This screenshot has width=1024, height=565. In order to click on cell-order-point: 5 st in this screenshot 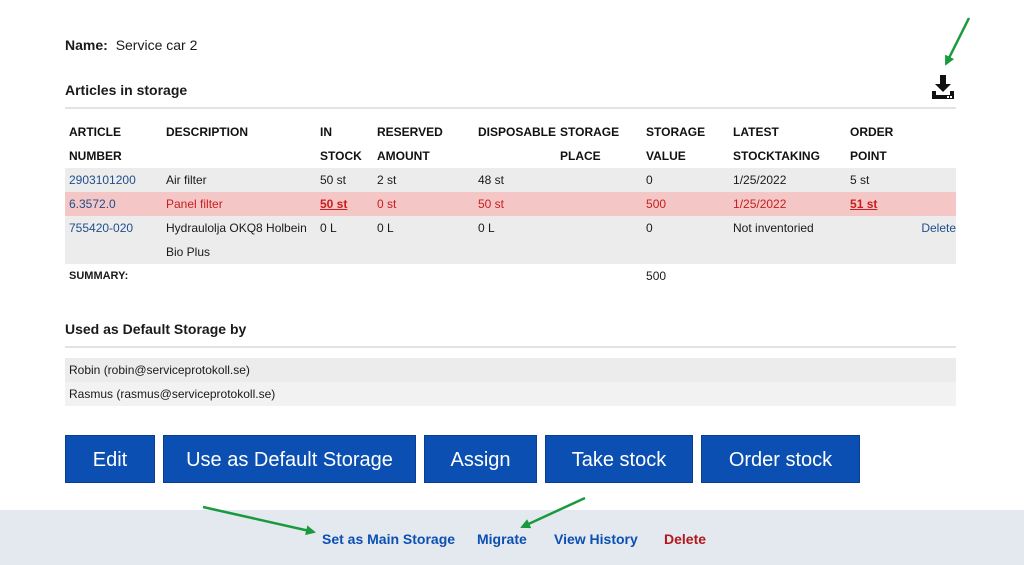, I will do `click(876, 180)`.